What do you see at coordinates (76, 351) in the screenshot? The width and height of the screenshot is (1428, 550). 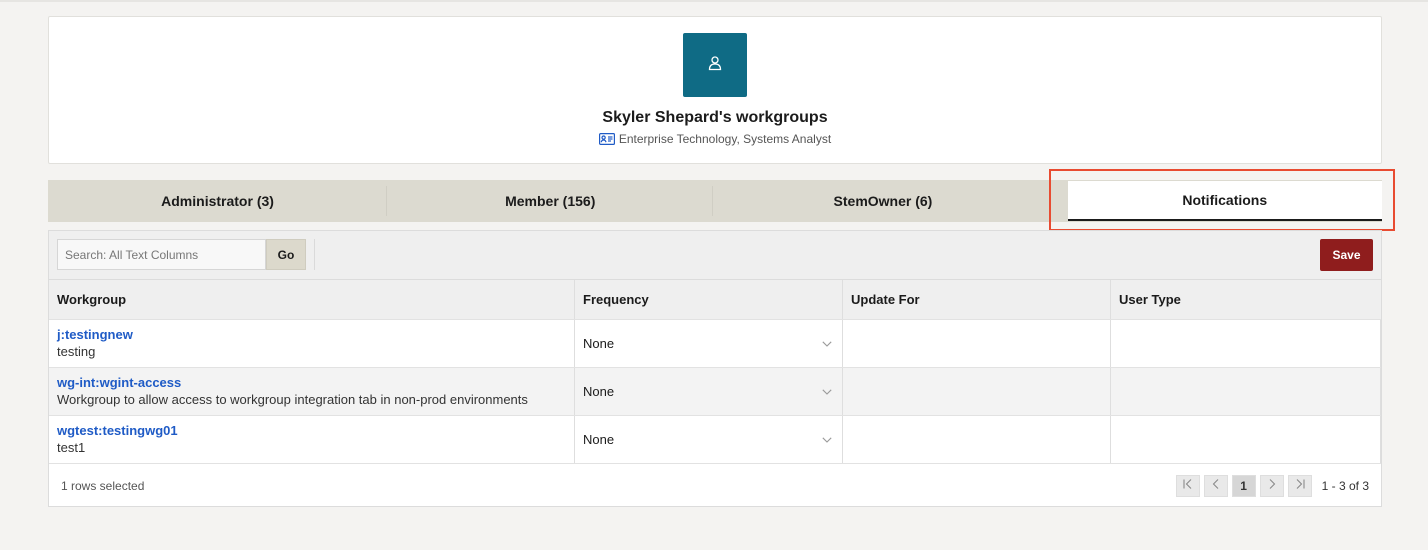 I see `workgroup-description: testing` at bounding box center [76, 351].